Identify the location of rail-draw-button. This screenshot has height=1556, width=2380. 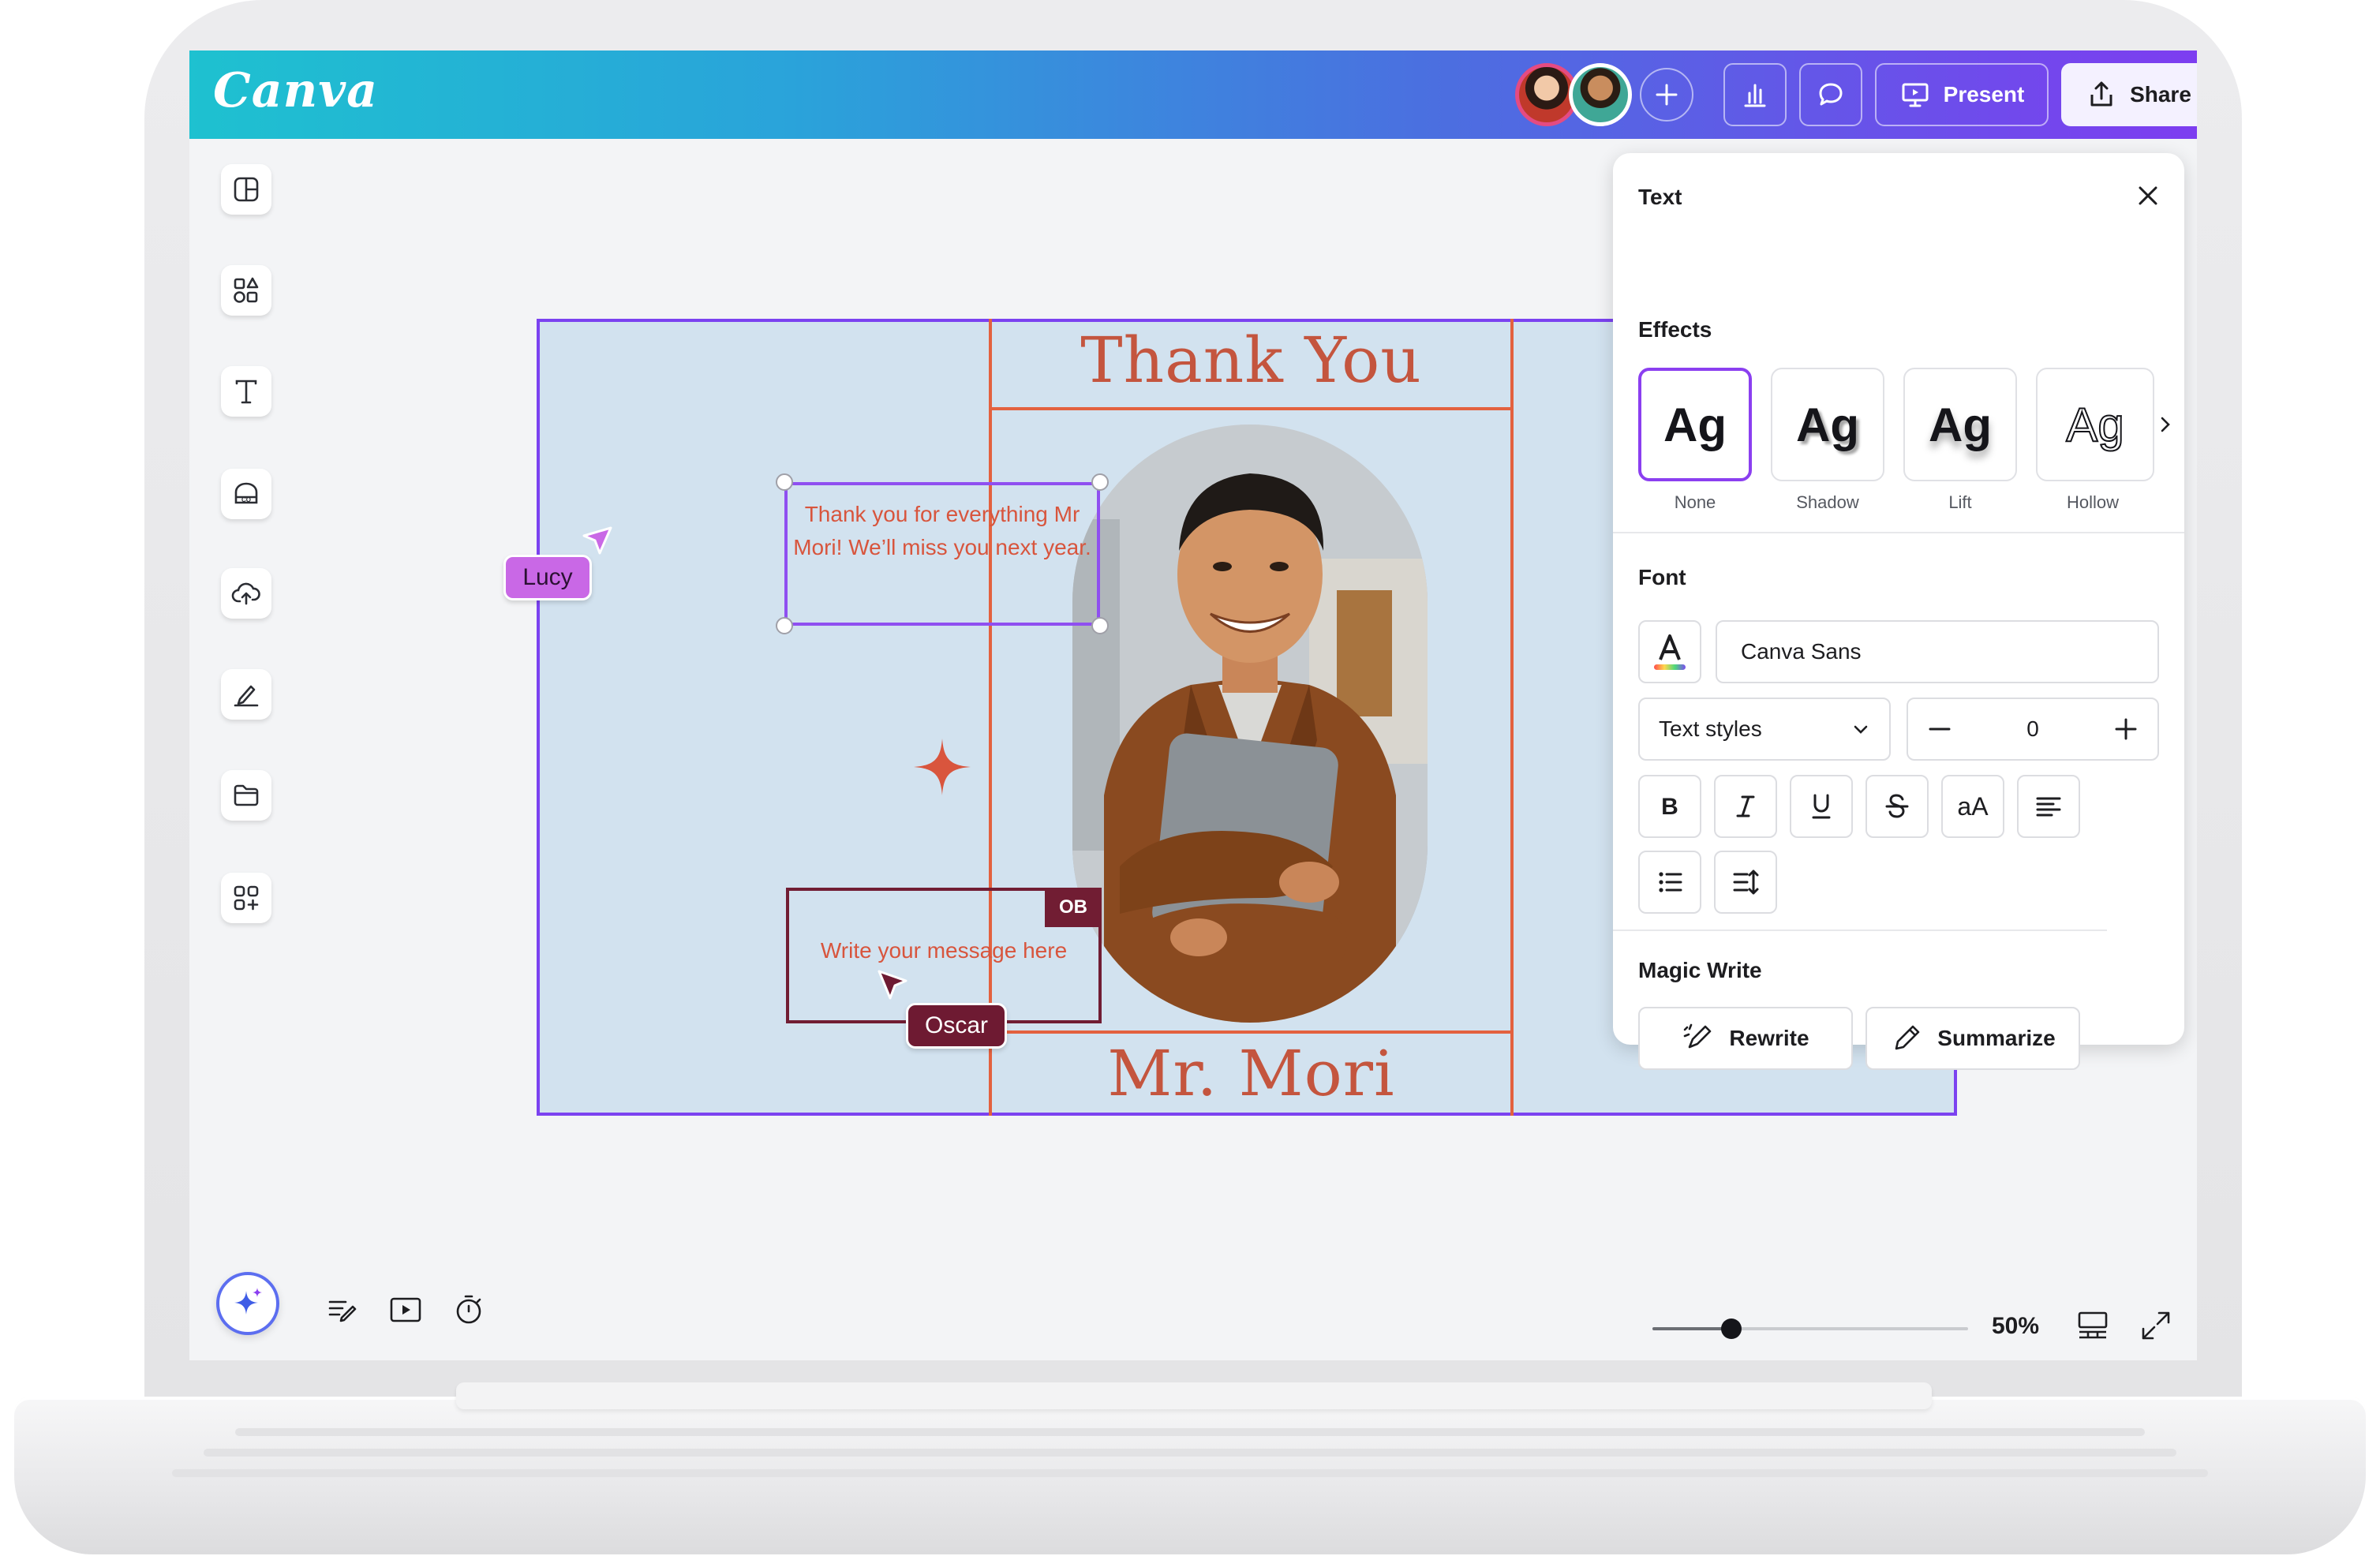
(246, 694).